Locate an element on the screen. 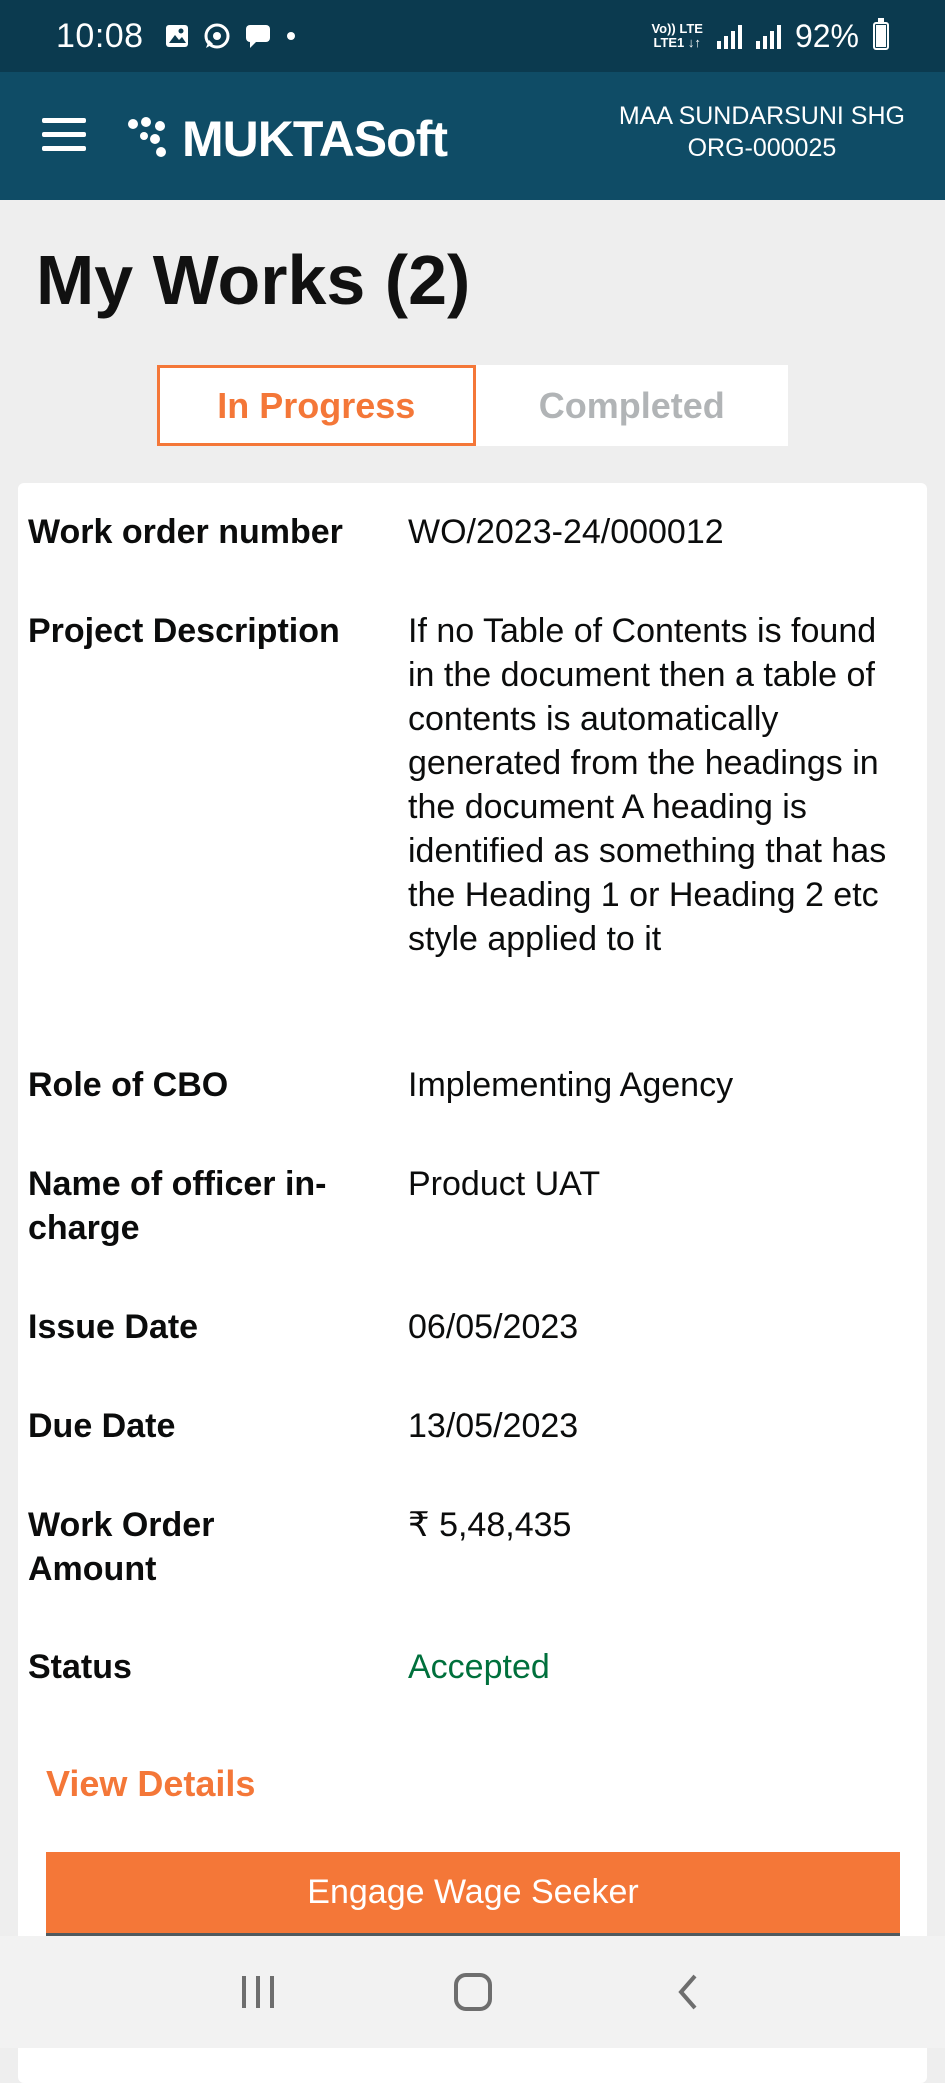 This screenshot has width=945, height=2083. due-date-row: Due Date 13/05/2023 is located at coordinates (458, 1426).